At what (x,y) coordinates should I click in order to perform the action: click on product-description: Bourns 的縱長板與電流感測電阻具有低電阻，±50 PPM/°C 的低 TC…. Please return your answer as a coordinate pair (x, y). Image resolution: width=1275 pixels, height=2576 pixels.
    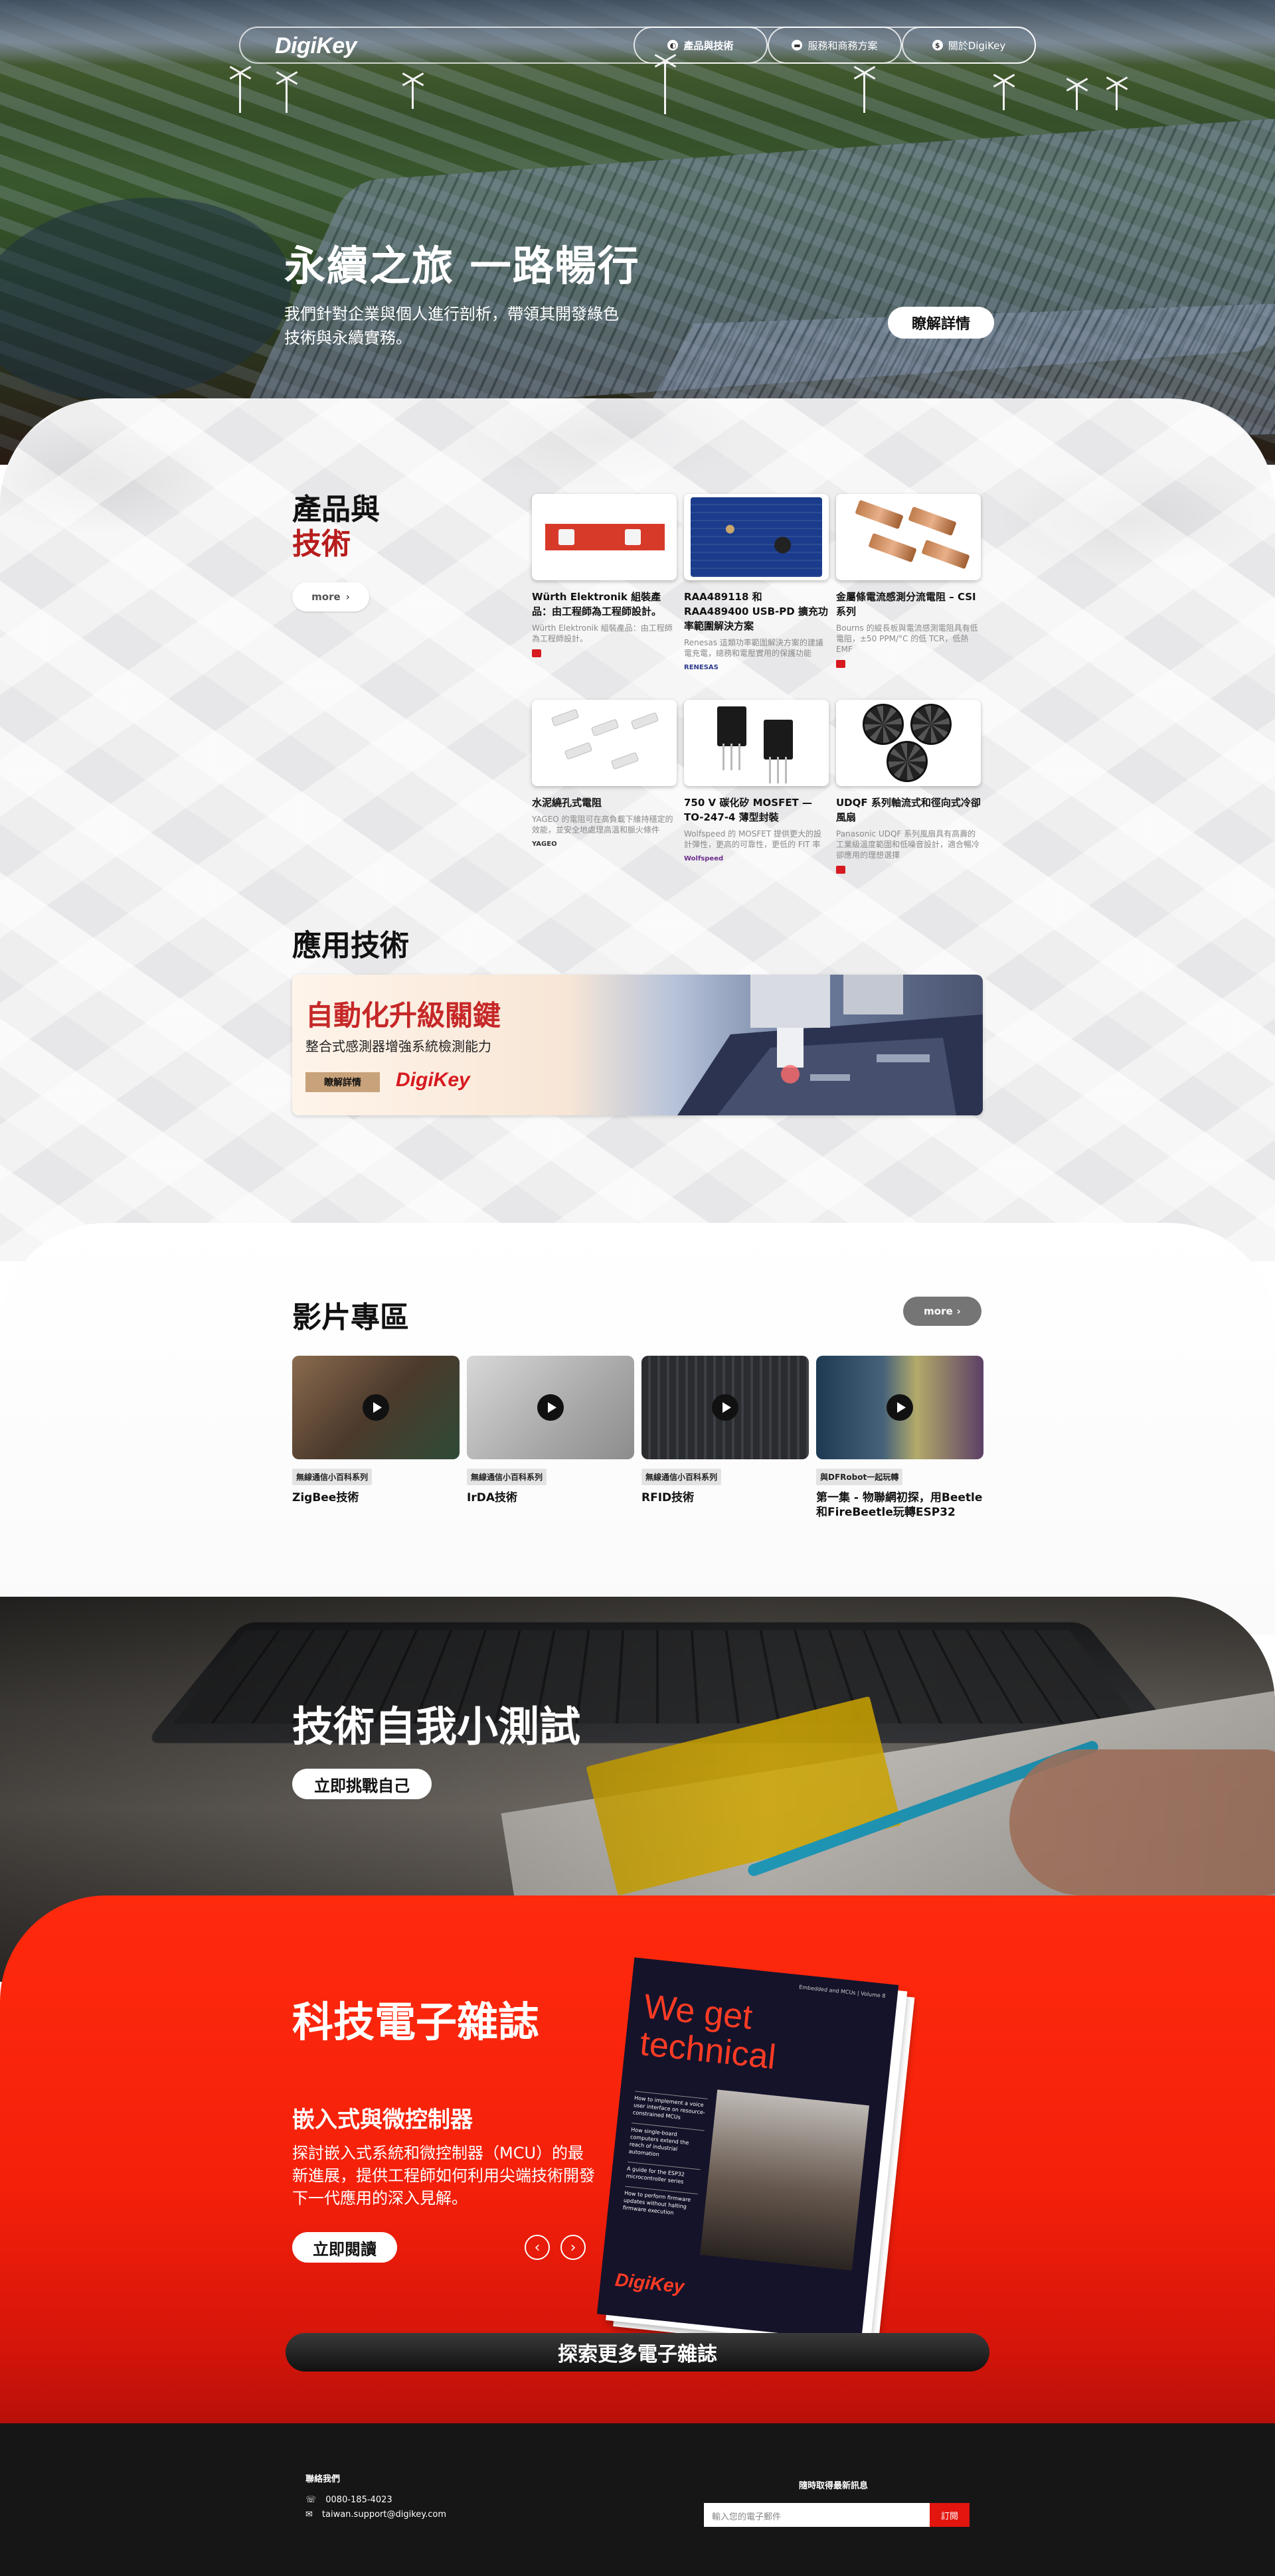
    Looking at the image, I should click on (907, 638).